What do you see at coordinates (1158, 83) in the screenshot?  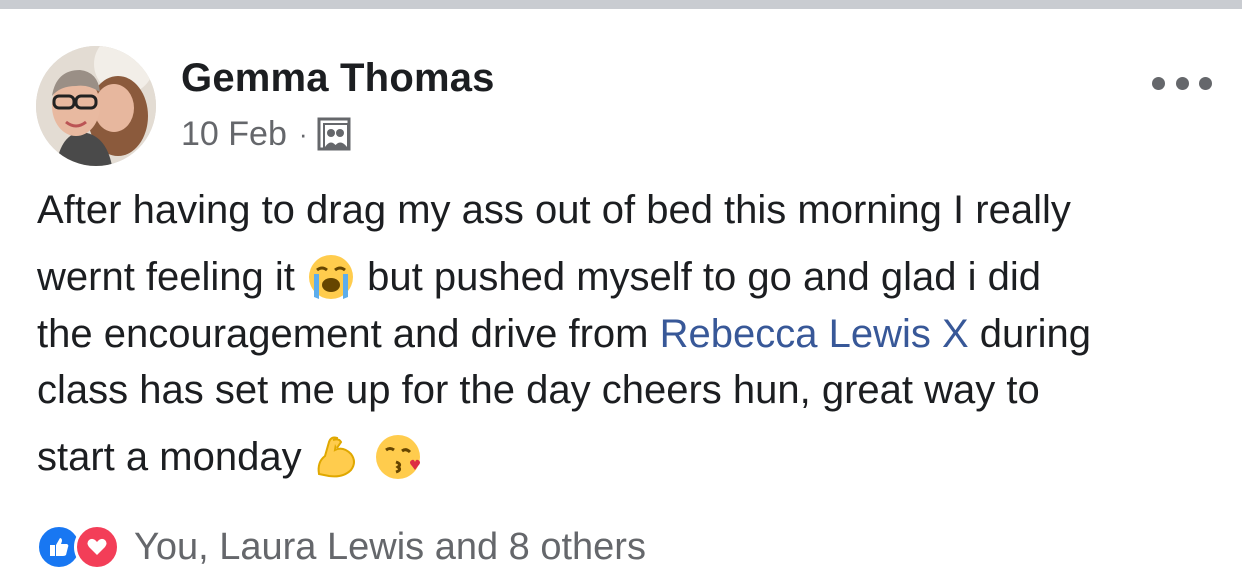 I see `more-dots-icon` at bounding box center [1158, 83].